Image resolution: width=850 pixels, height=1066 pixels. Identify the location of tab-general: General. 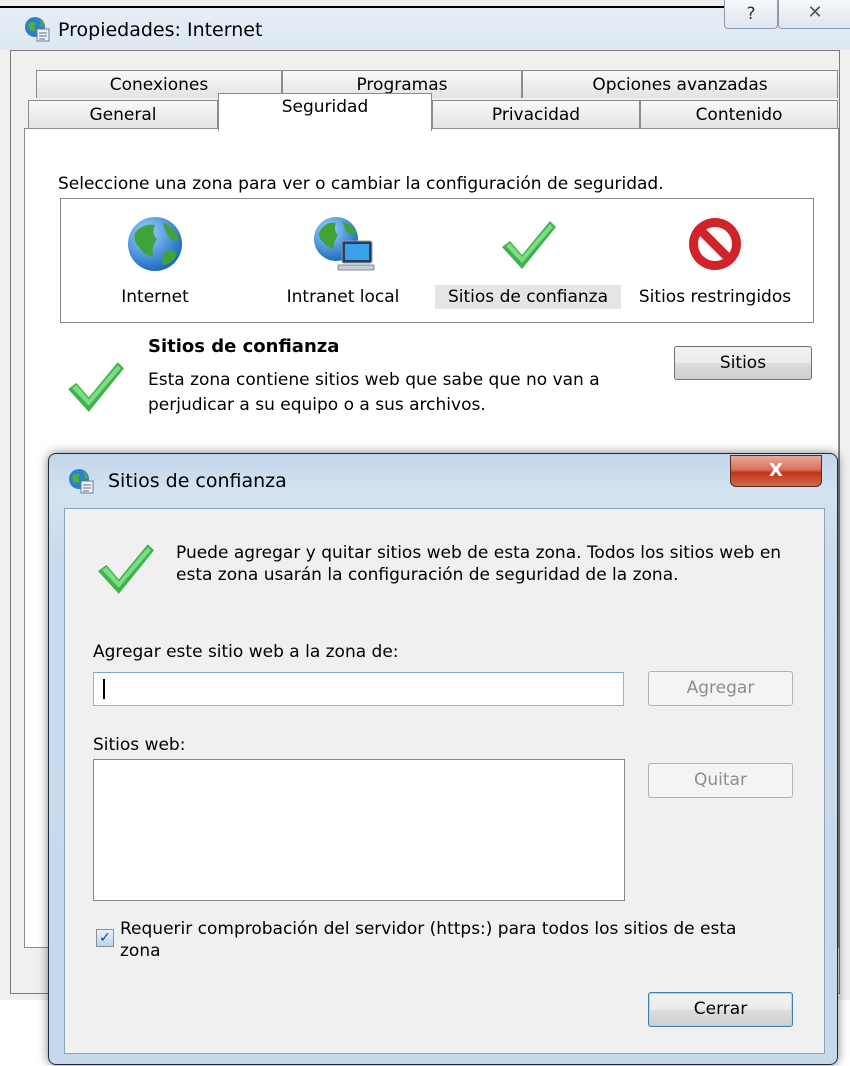
(123, 114).